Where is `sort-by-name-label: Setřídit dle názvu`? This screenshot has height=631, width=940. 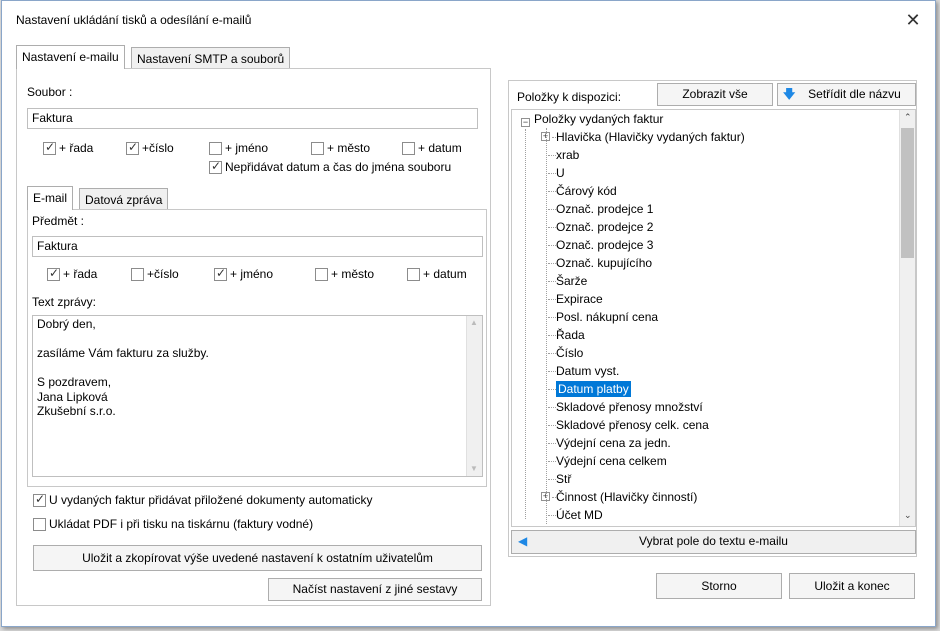
sort-by-name-label: Setřídit dle názvu is located at coordinates (854, 94).